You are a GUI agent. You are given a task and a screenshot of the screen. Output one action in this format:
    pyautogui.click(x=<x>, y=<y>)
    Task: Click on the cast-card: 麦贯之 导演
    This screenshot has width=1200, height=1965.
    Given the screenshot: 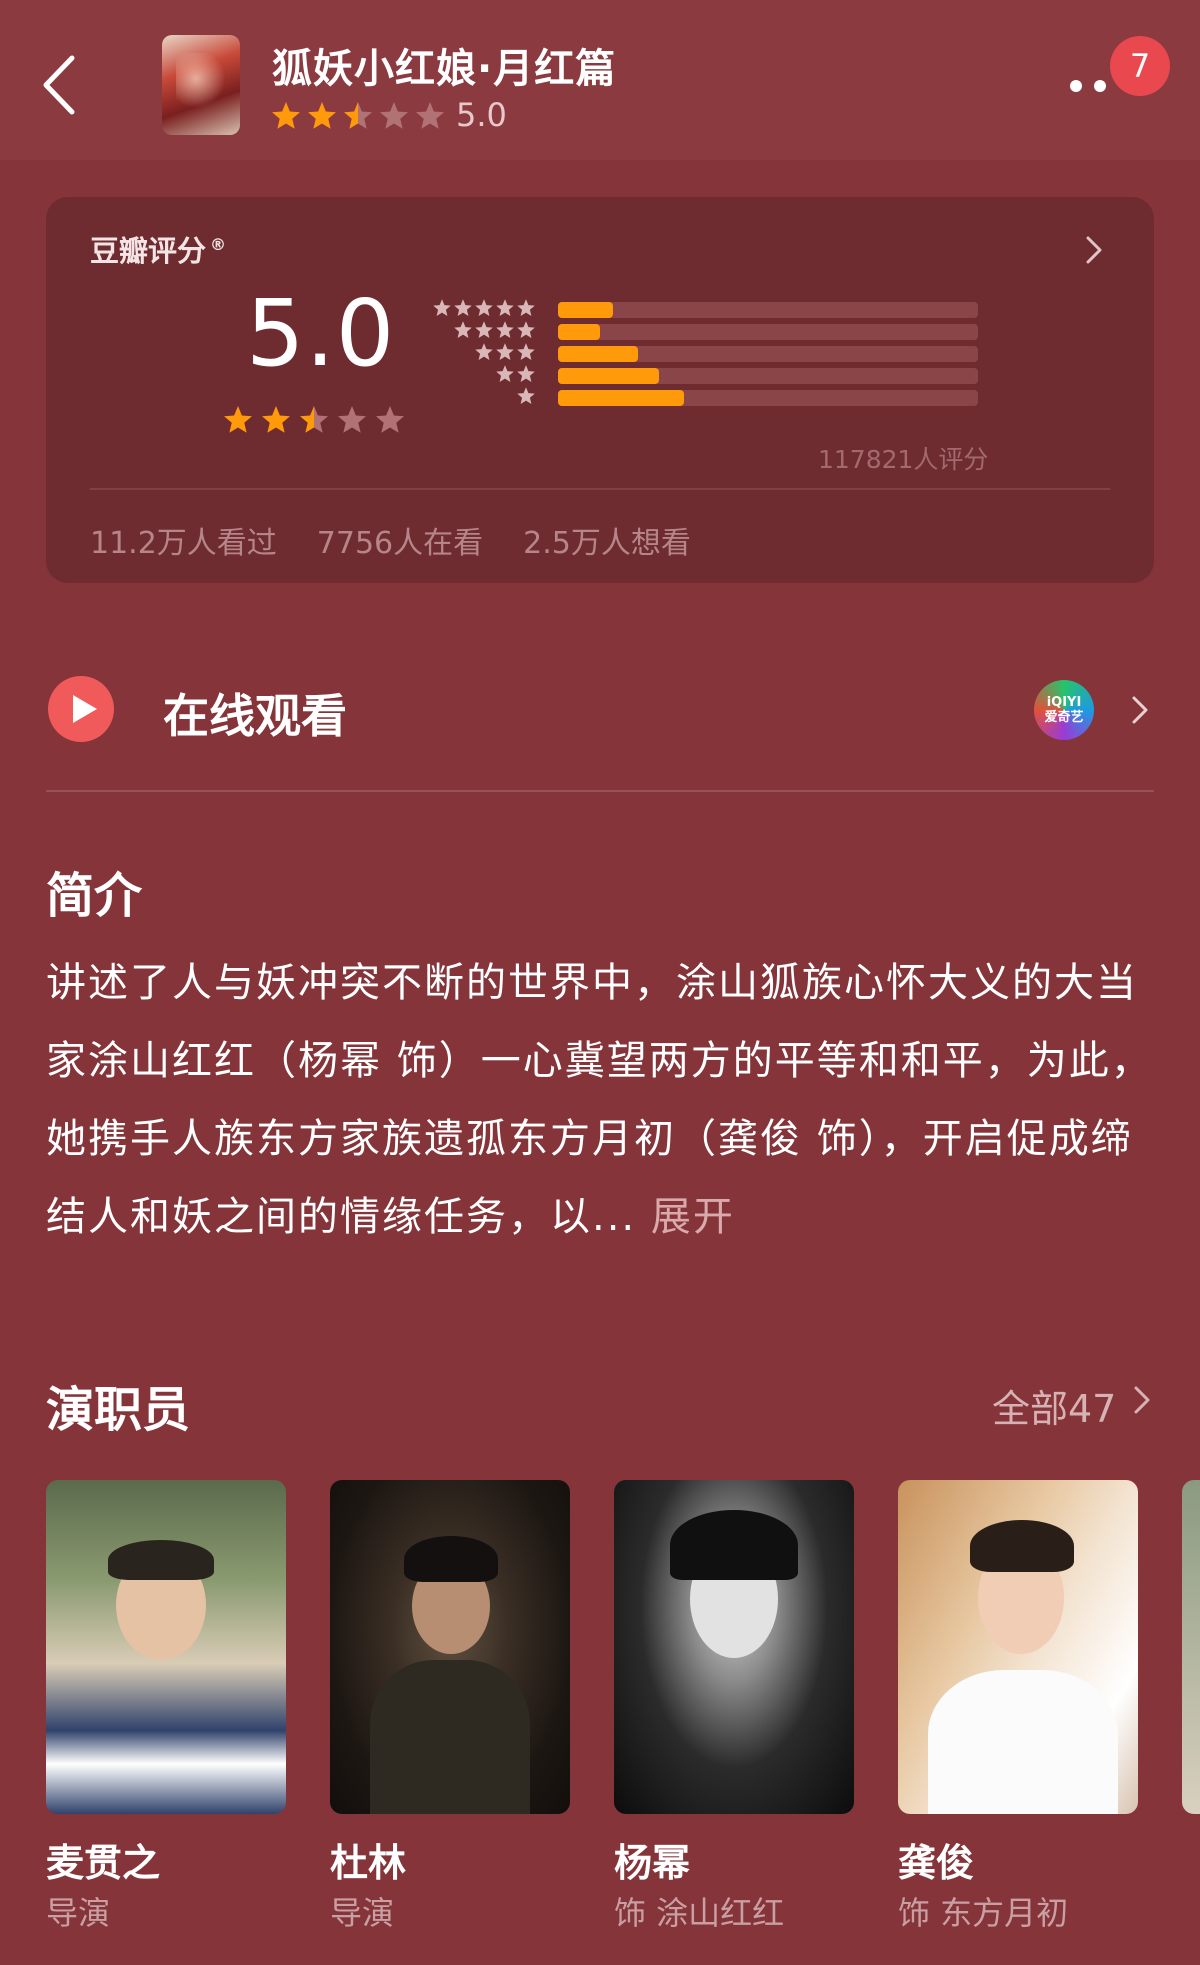 What is the action you would take?
    pyautogui.click(x=166, y=1706)
    